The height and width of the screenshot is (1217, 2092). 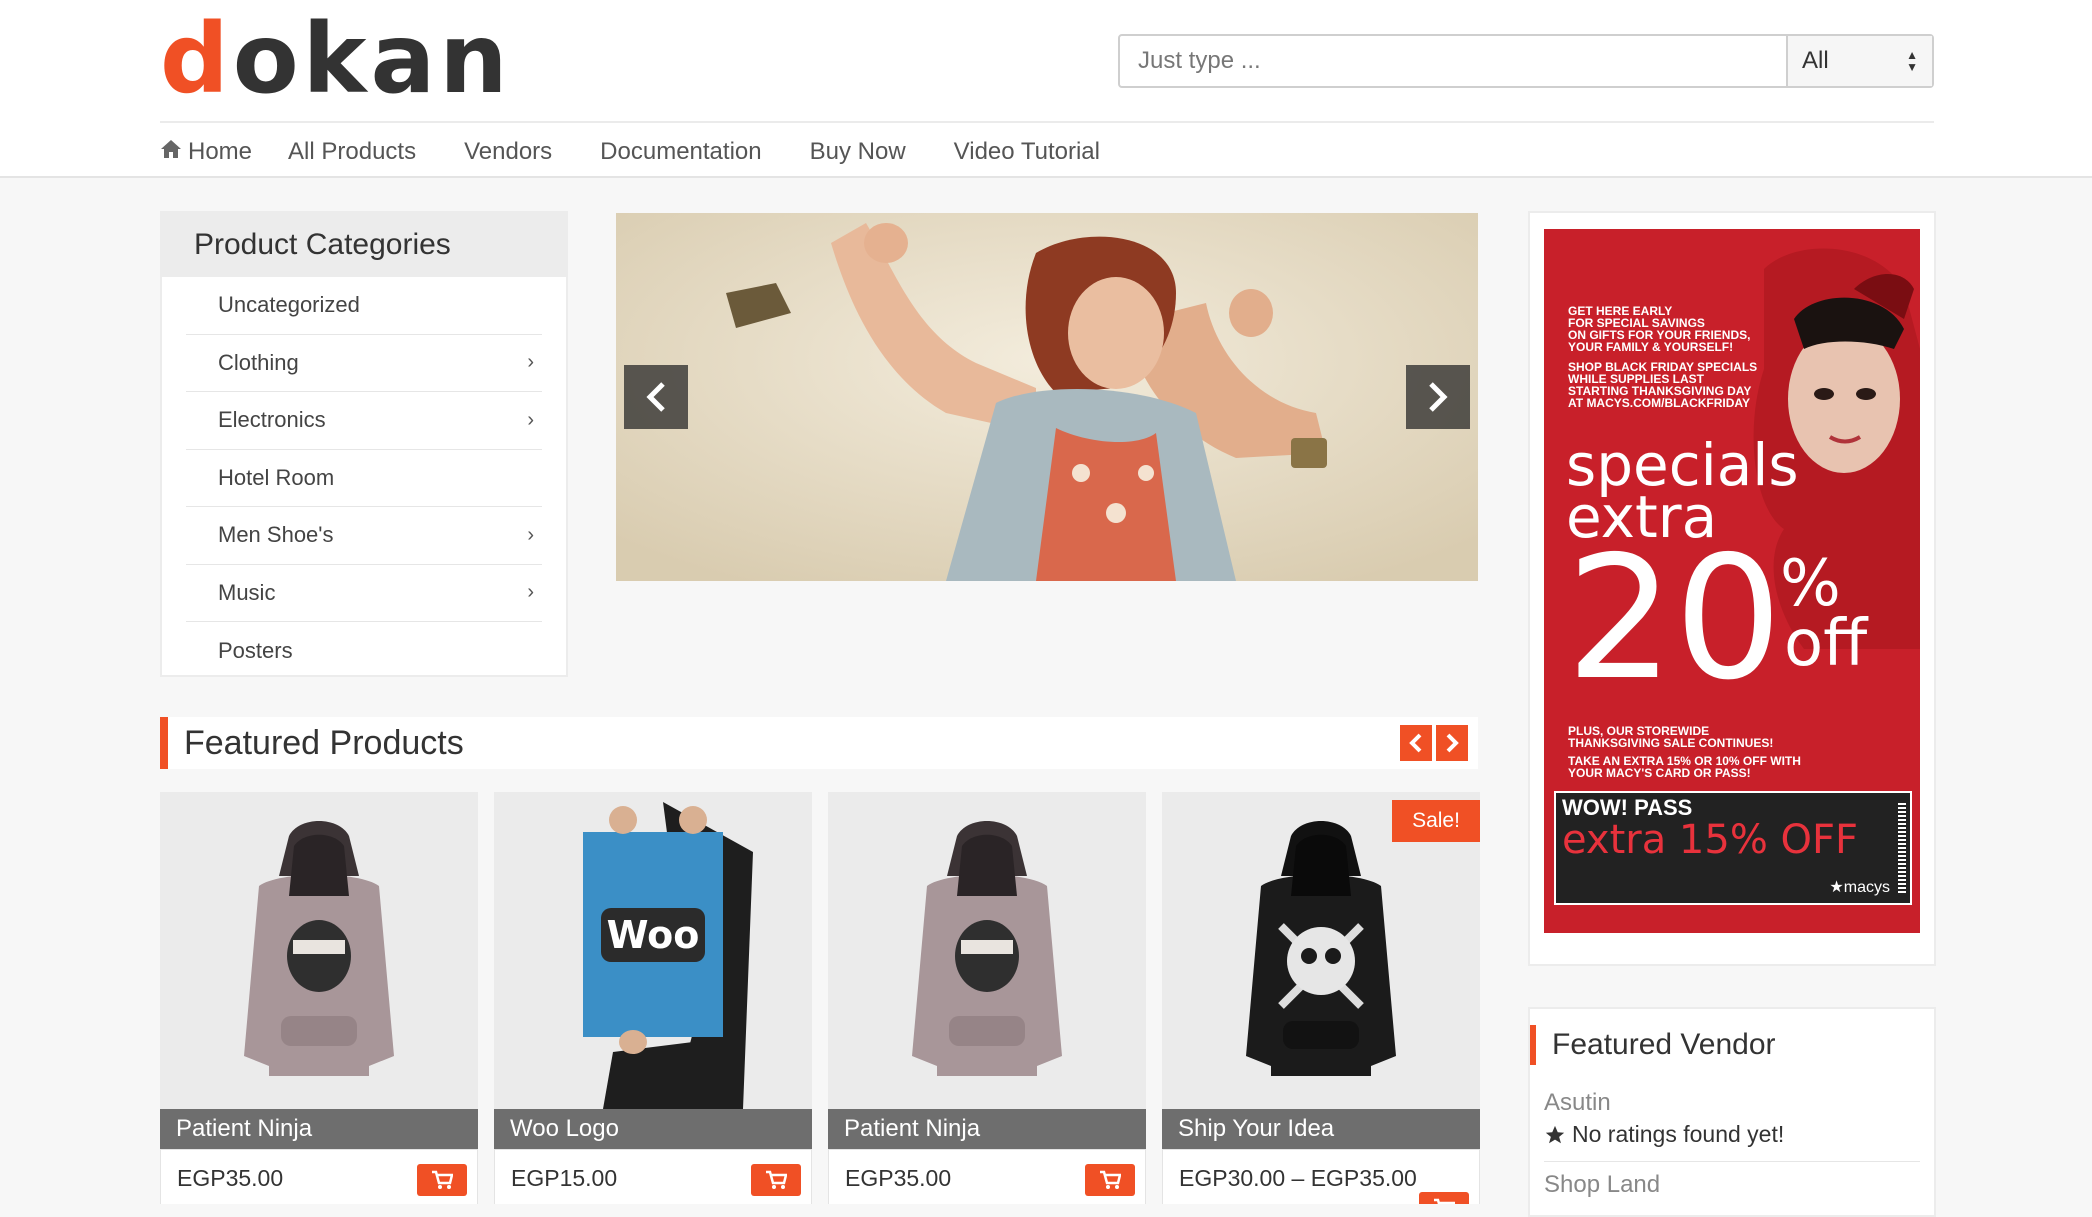 What do you see at coordinates (364, 245) in the screenshot?
I see `widget-title: Product Categories` at bounding box center [364, 245].